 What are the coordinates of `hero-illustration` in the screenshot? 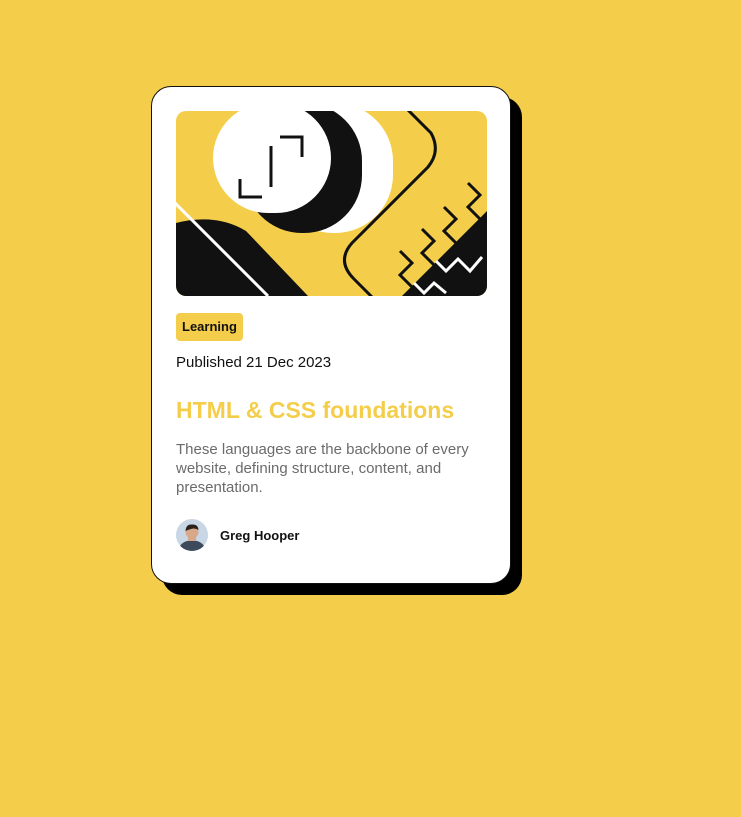 It's located at (331, 203).